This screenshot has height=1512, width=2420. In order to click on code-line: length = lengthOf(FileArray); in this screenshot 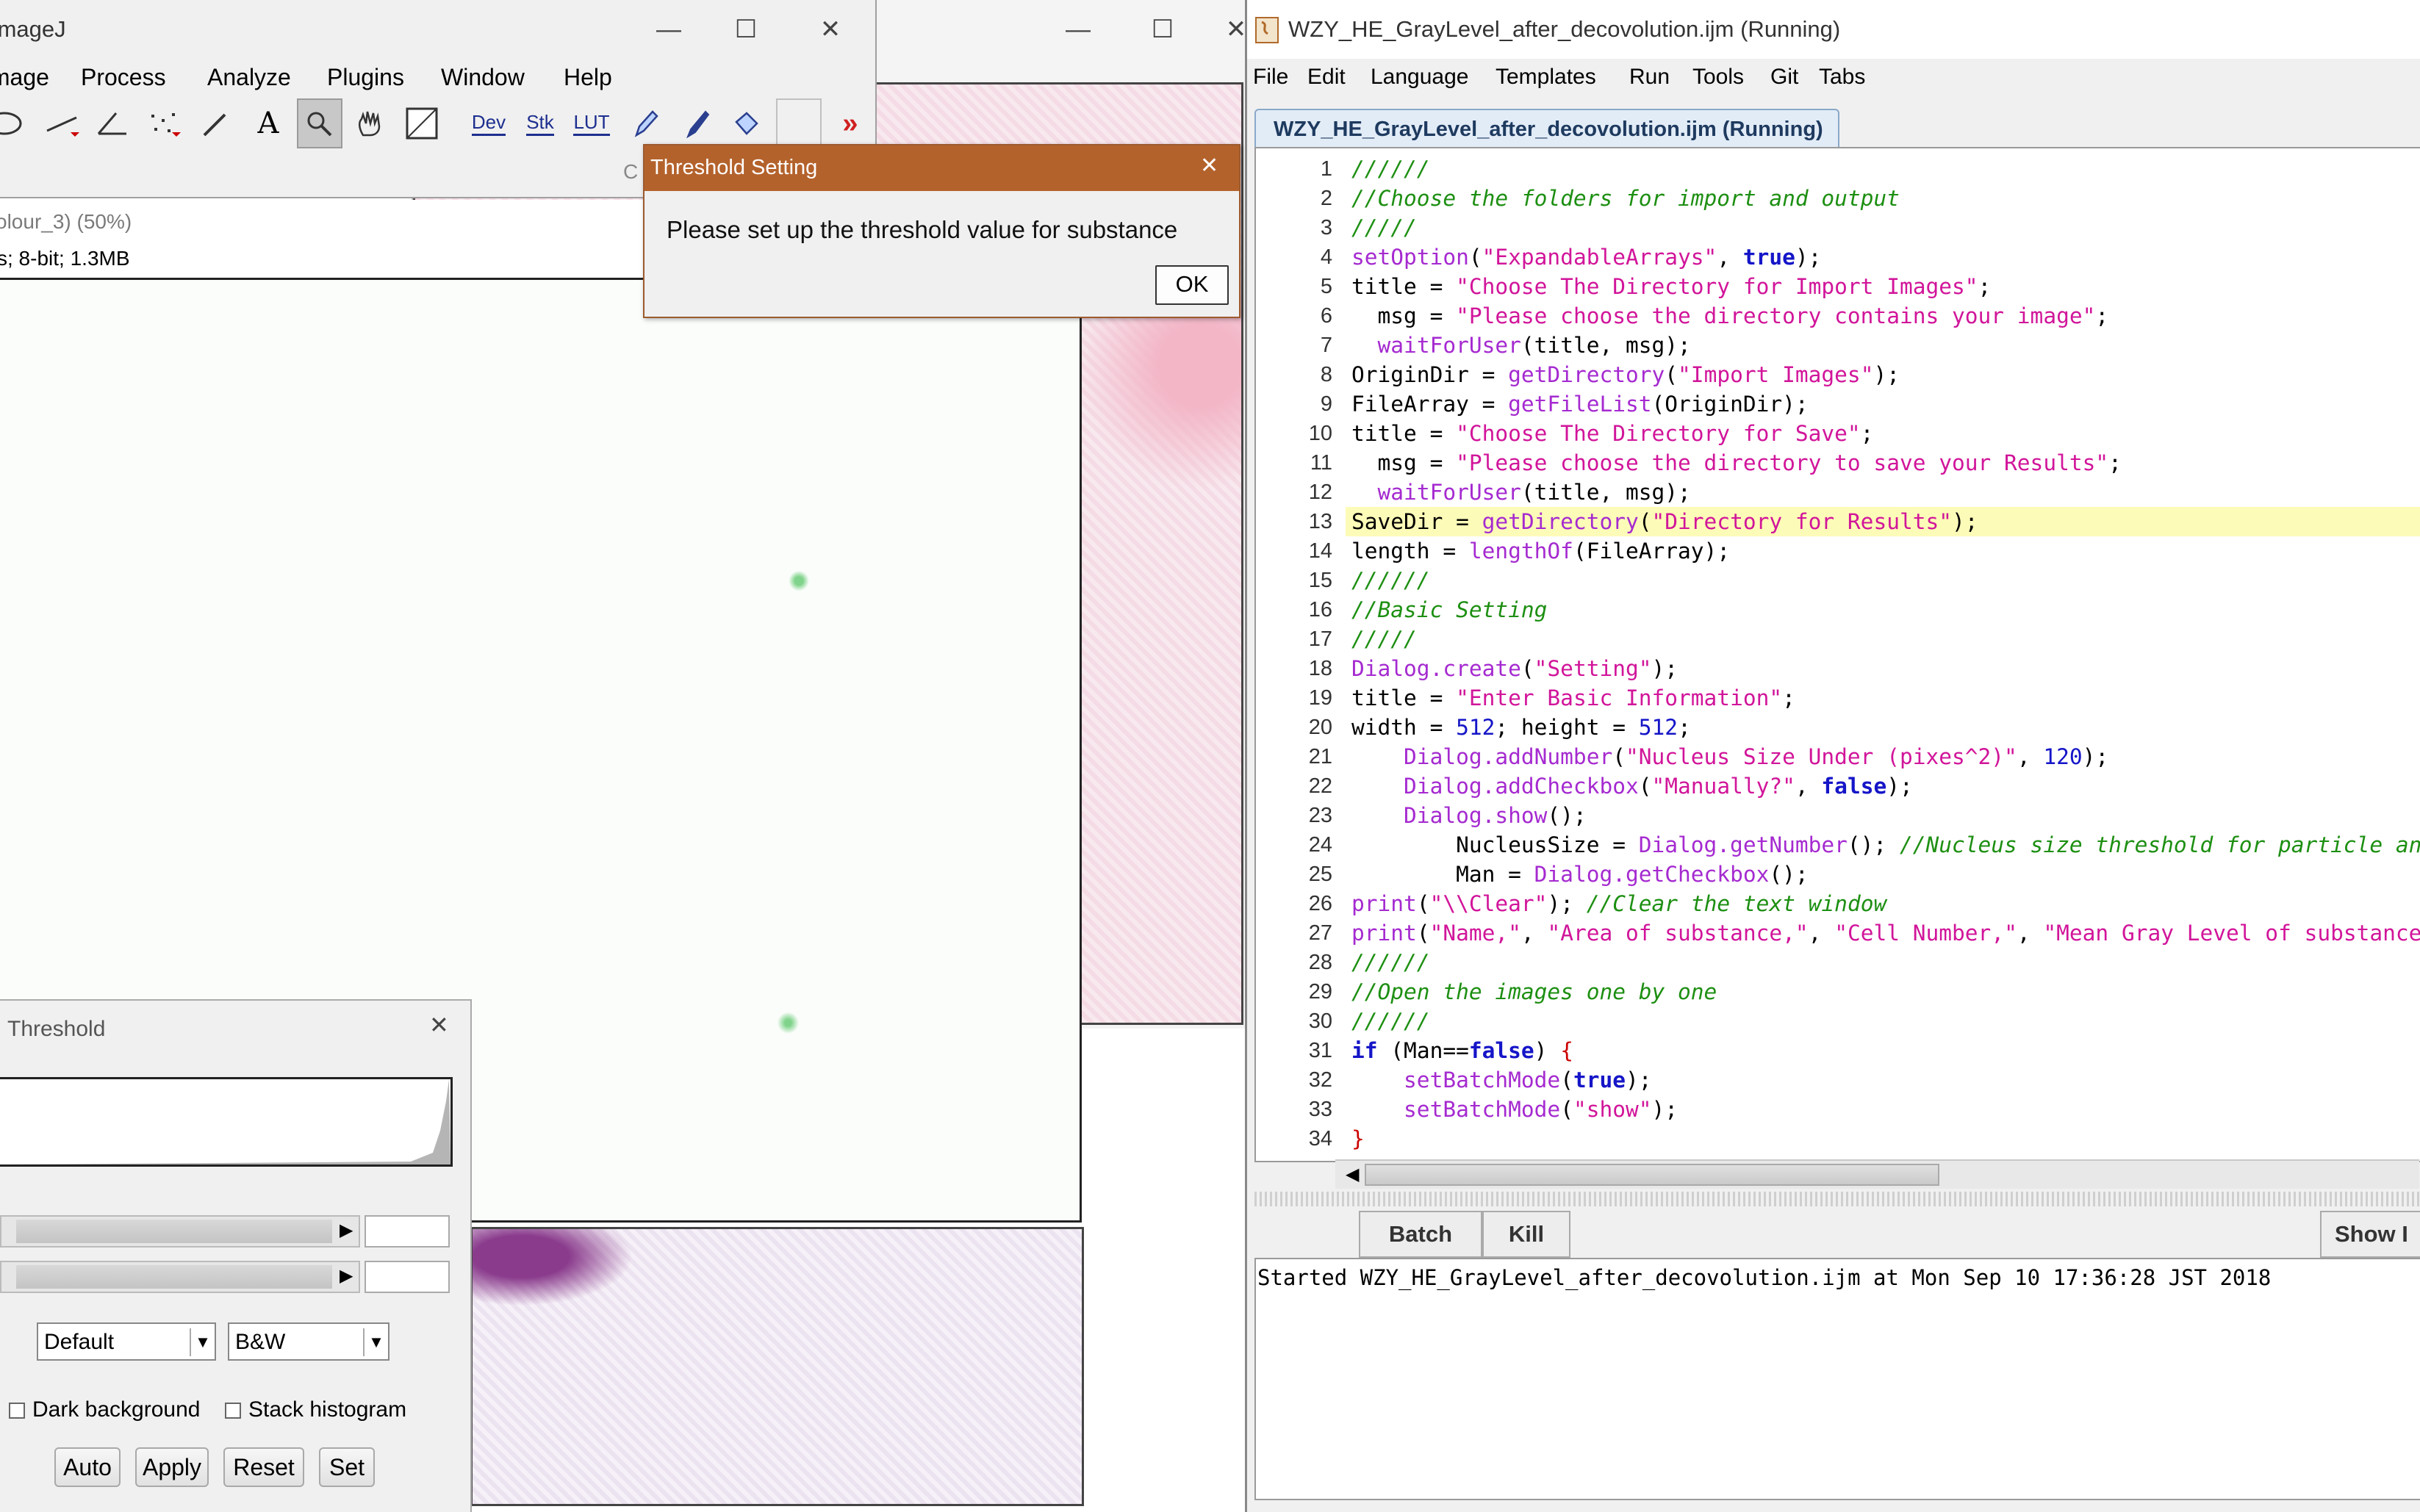, I will do `click(1541, 552)`.